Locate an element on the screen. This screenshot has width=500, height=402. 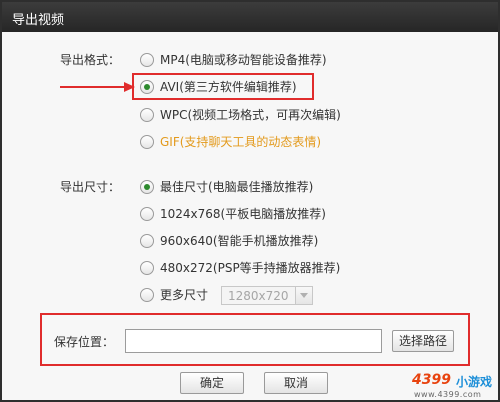
radio-gif is located at coordinates (147, 142).